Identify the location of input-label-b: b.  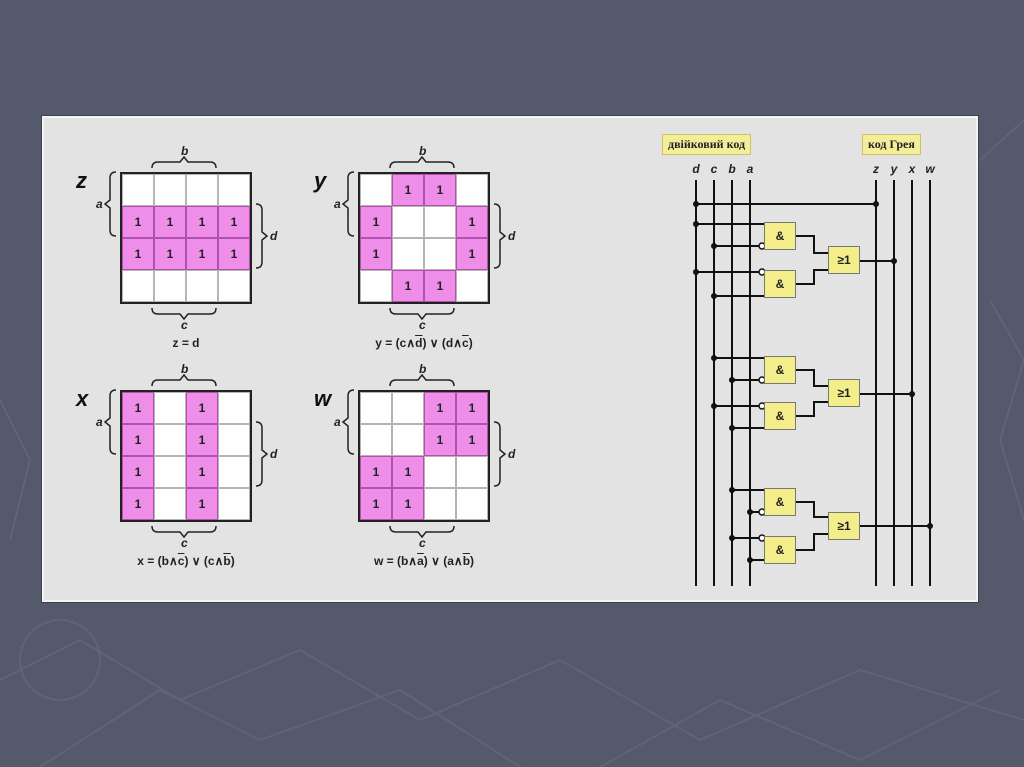
(732, 169).